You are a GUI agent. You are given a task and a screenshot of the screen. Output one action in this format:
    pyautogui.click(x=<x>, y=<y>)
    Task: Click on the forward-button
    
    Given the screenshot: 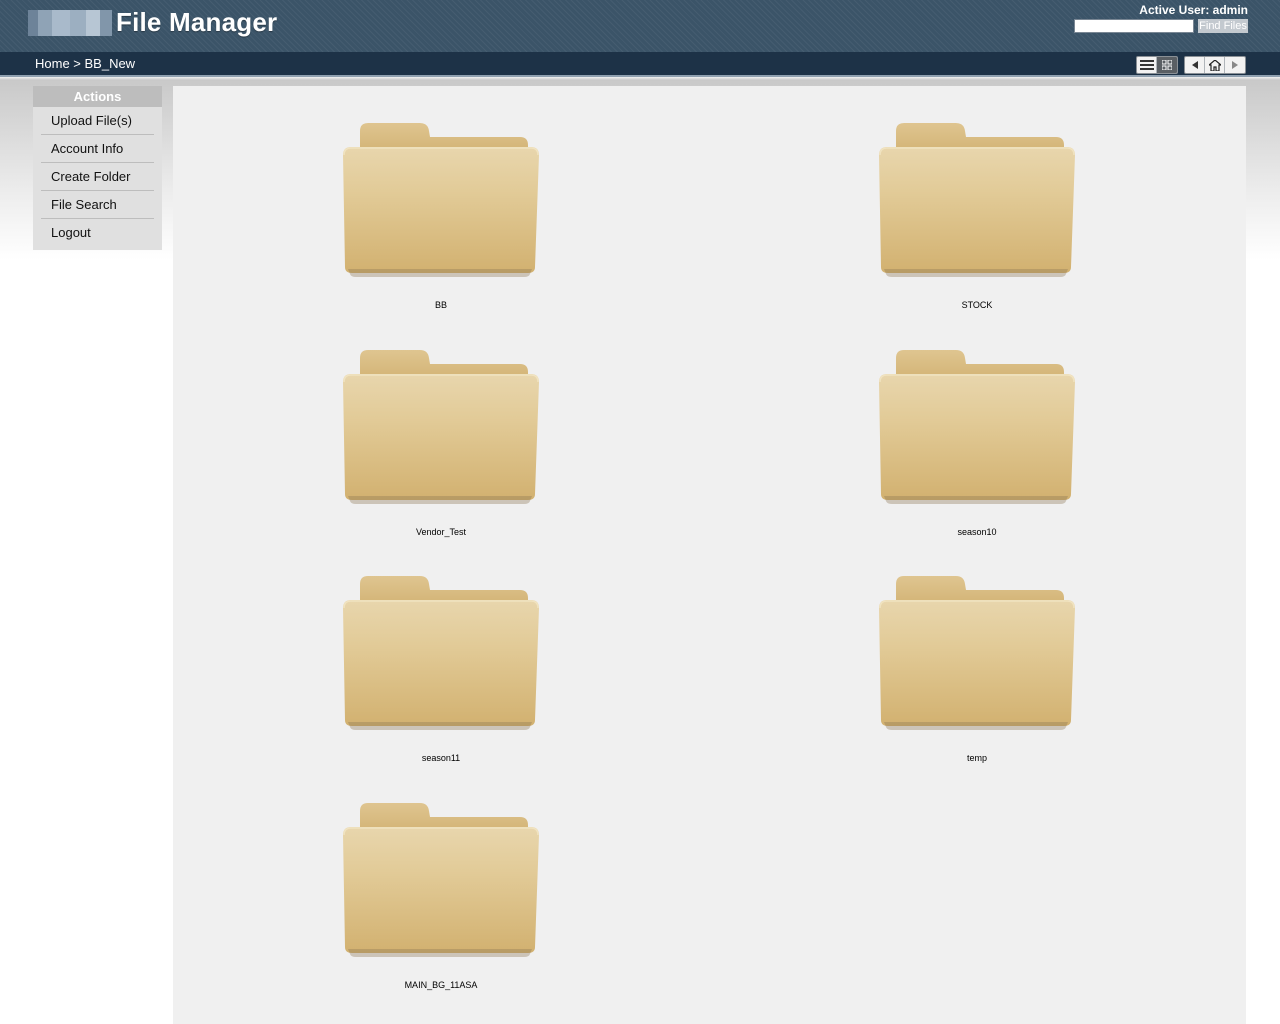 What is the action you would take?
    pyautogui.click(x=1235, y=65)
    